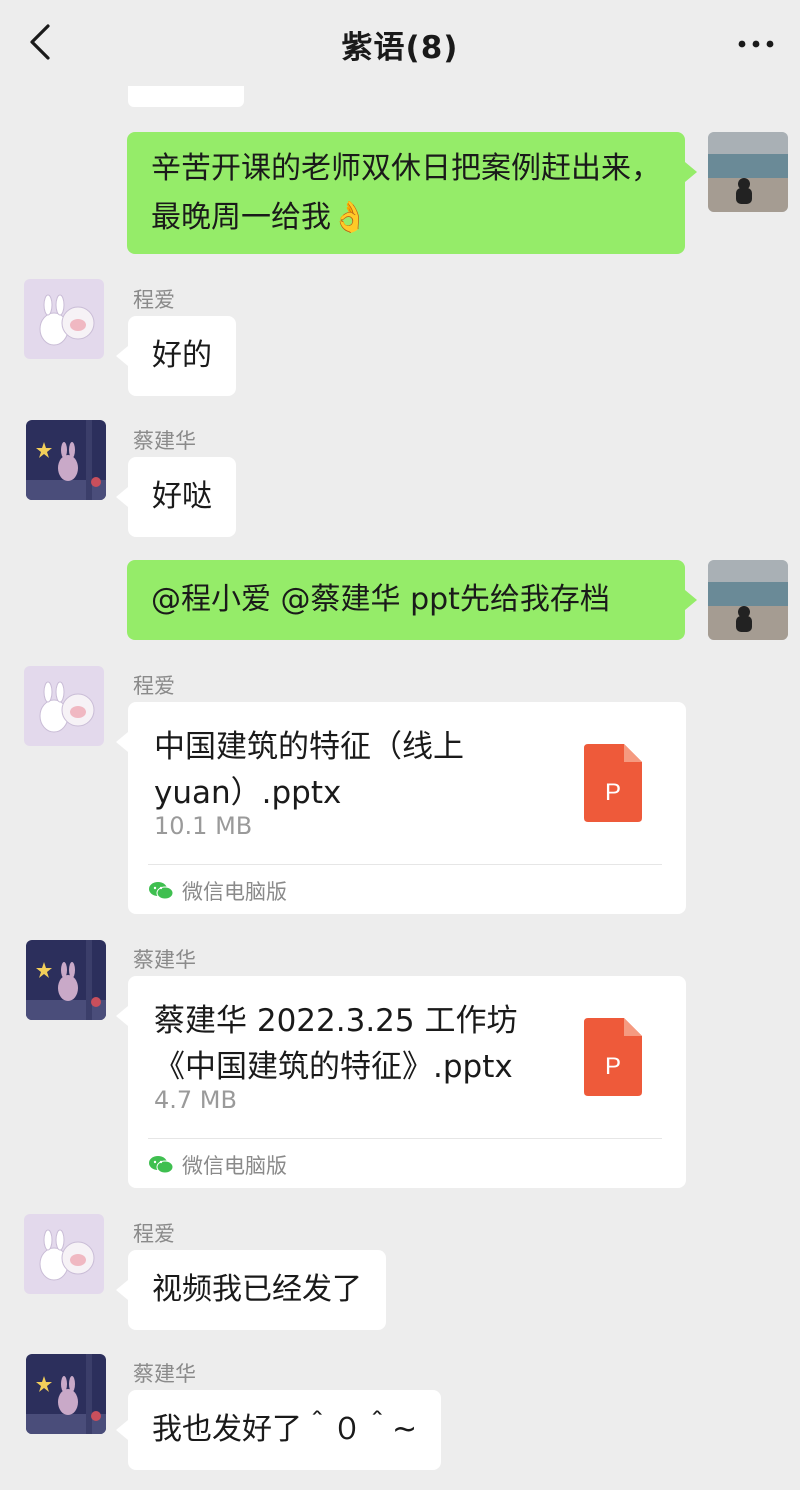 This screenshot has height=1490, width=800. I want to click on message-bubble: 视频我已经发了, so click(251, 1290).